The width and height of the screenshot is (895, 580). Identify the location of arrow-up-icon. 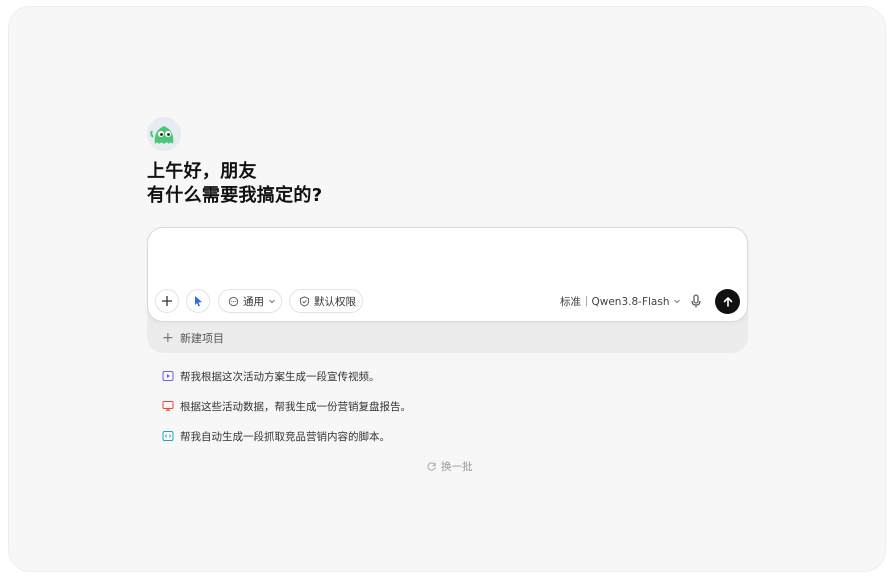
(727, 301).